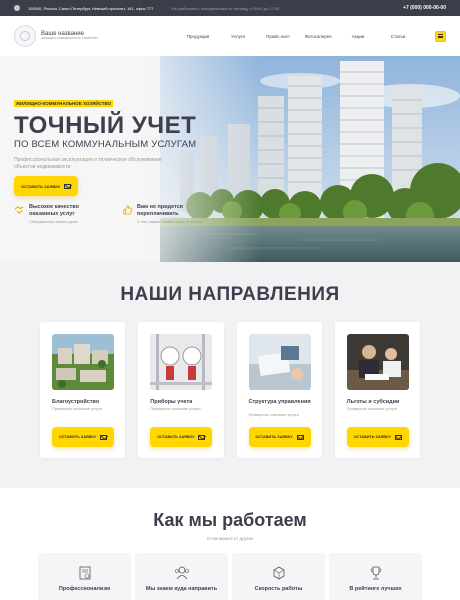  I want to click on thumbs-up-icon, so click(128, 210).